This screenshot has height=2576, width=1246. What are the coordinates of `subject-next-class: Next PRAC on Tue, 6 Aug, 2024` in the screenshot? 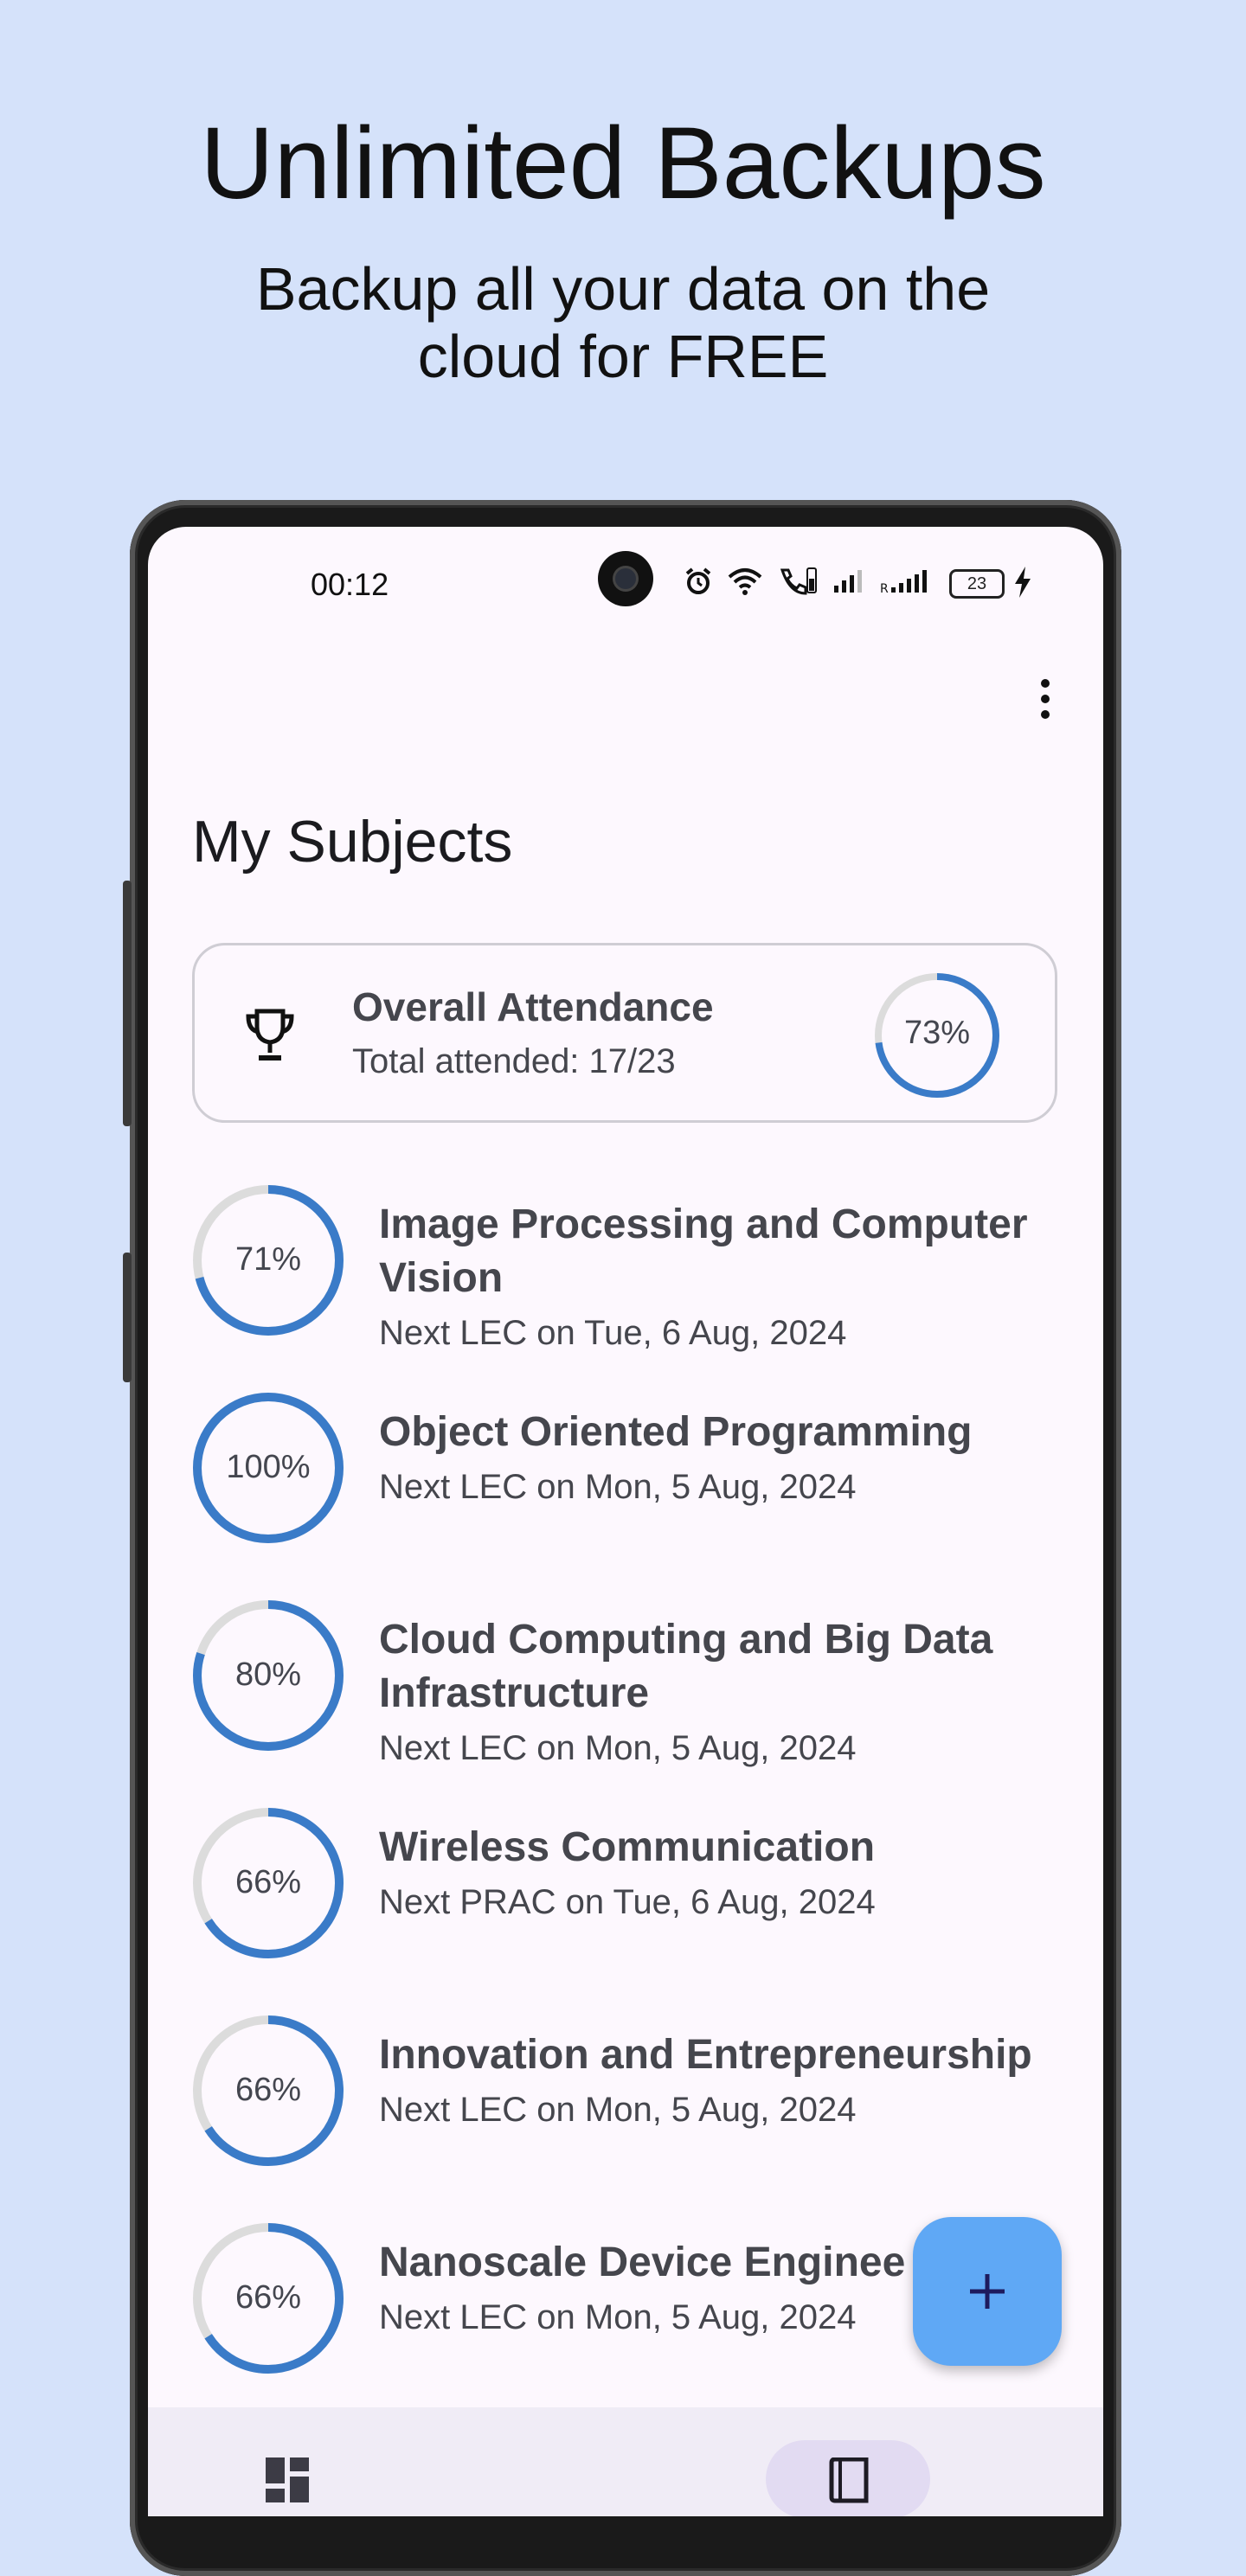 It's located at (628, 1902).